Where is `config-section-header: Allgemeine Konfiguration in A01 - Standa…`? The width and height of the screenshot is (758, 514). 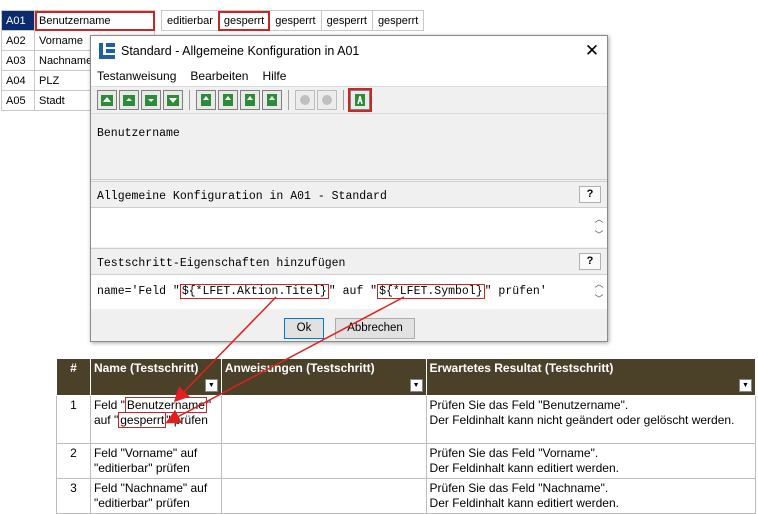
config-section-header: Allgemeine Konfiguration in A01 - Standa… is located at coordinates (349, 194).